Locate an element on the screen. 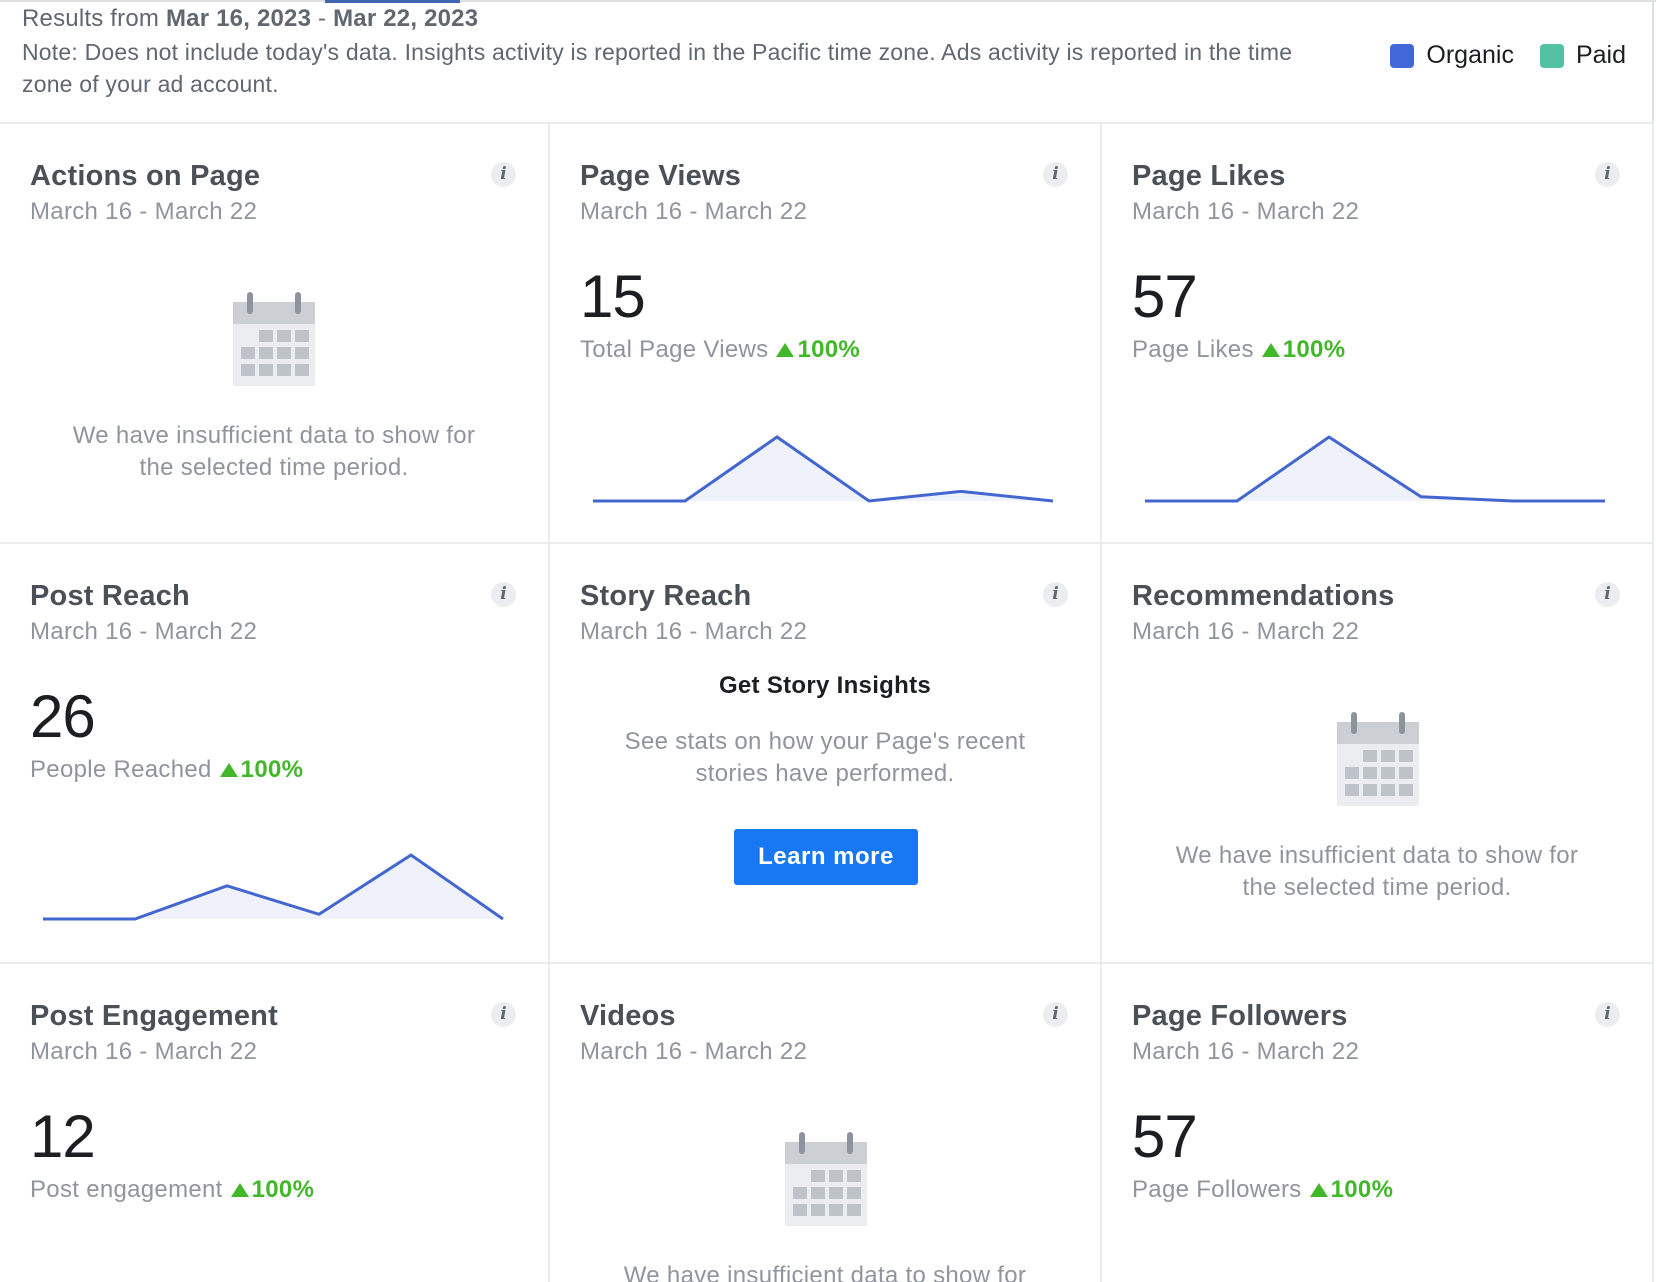  card-title: Story Reach is located at coordinates (666, 596).